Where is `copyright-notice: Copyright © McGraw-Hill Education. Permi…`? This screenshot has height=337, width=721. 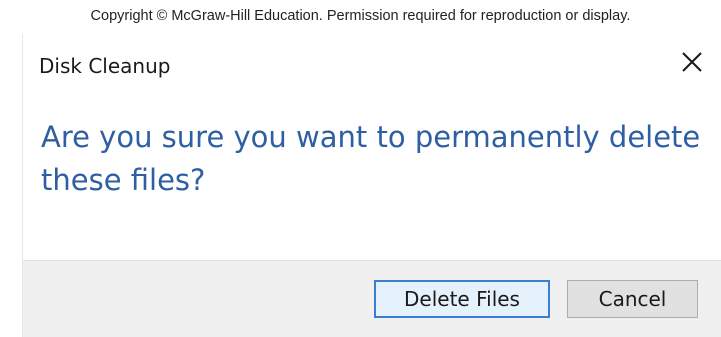
copyright-notice: Copyright © McGraw-Hill Education. Permi… is located at coordinates (360, 16).